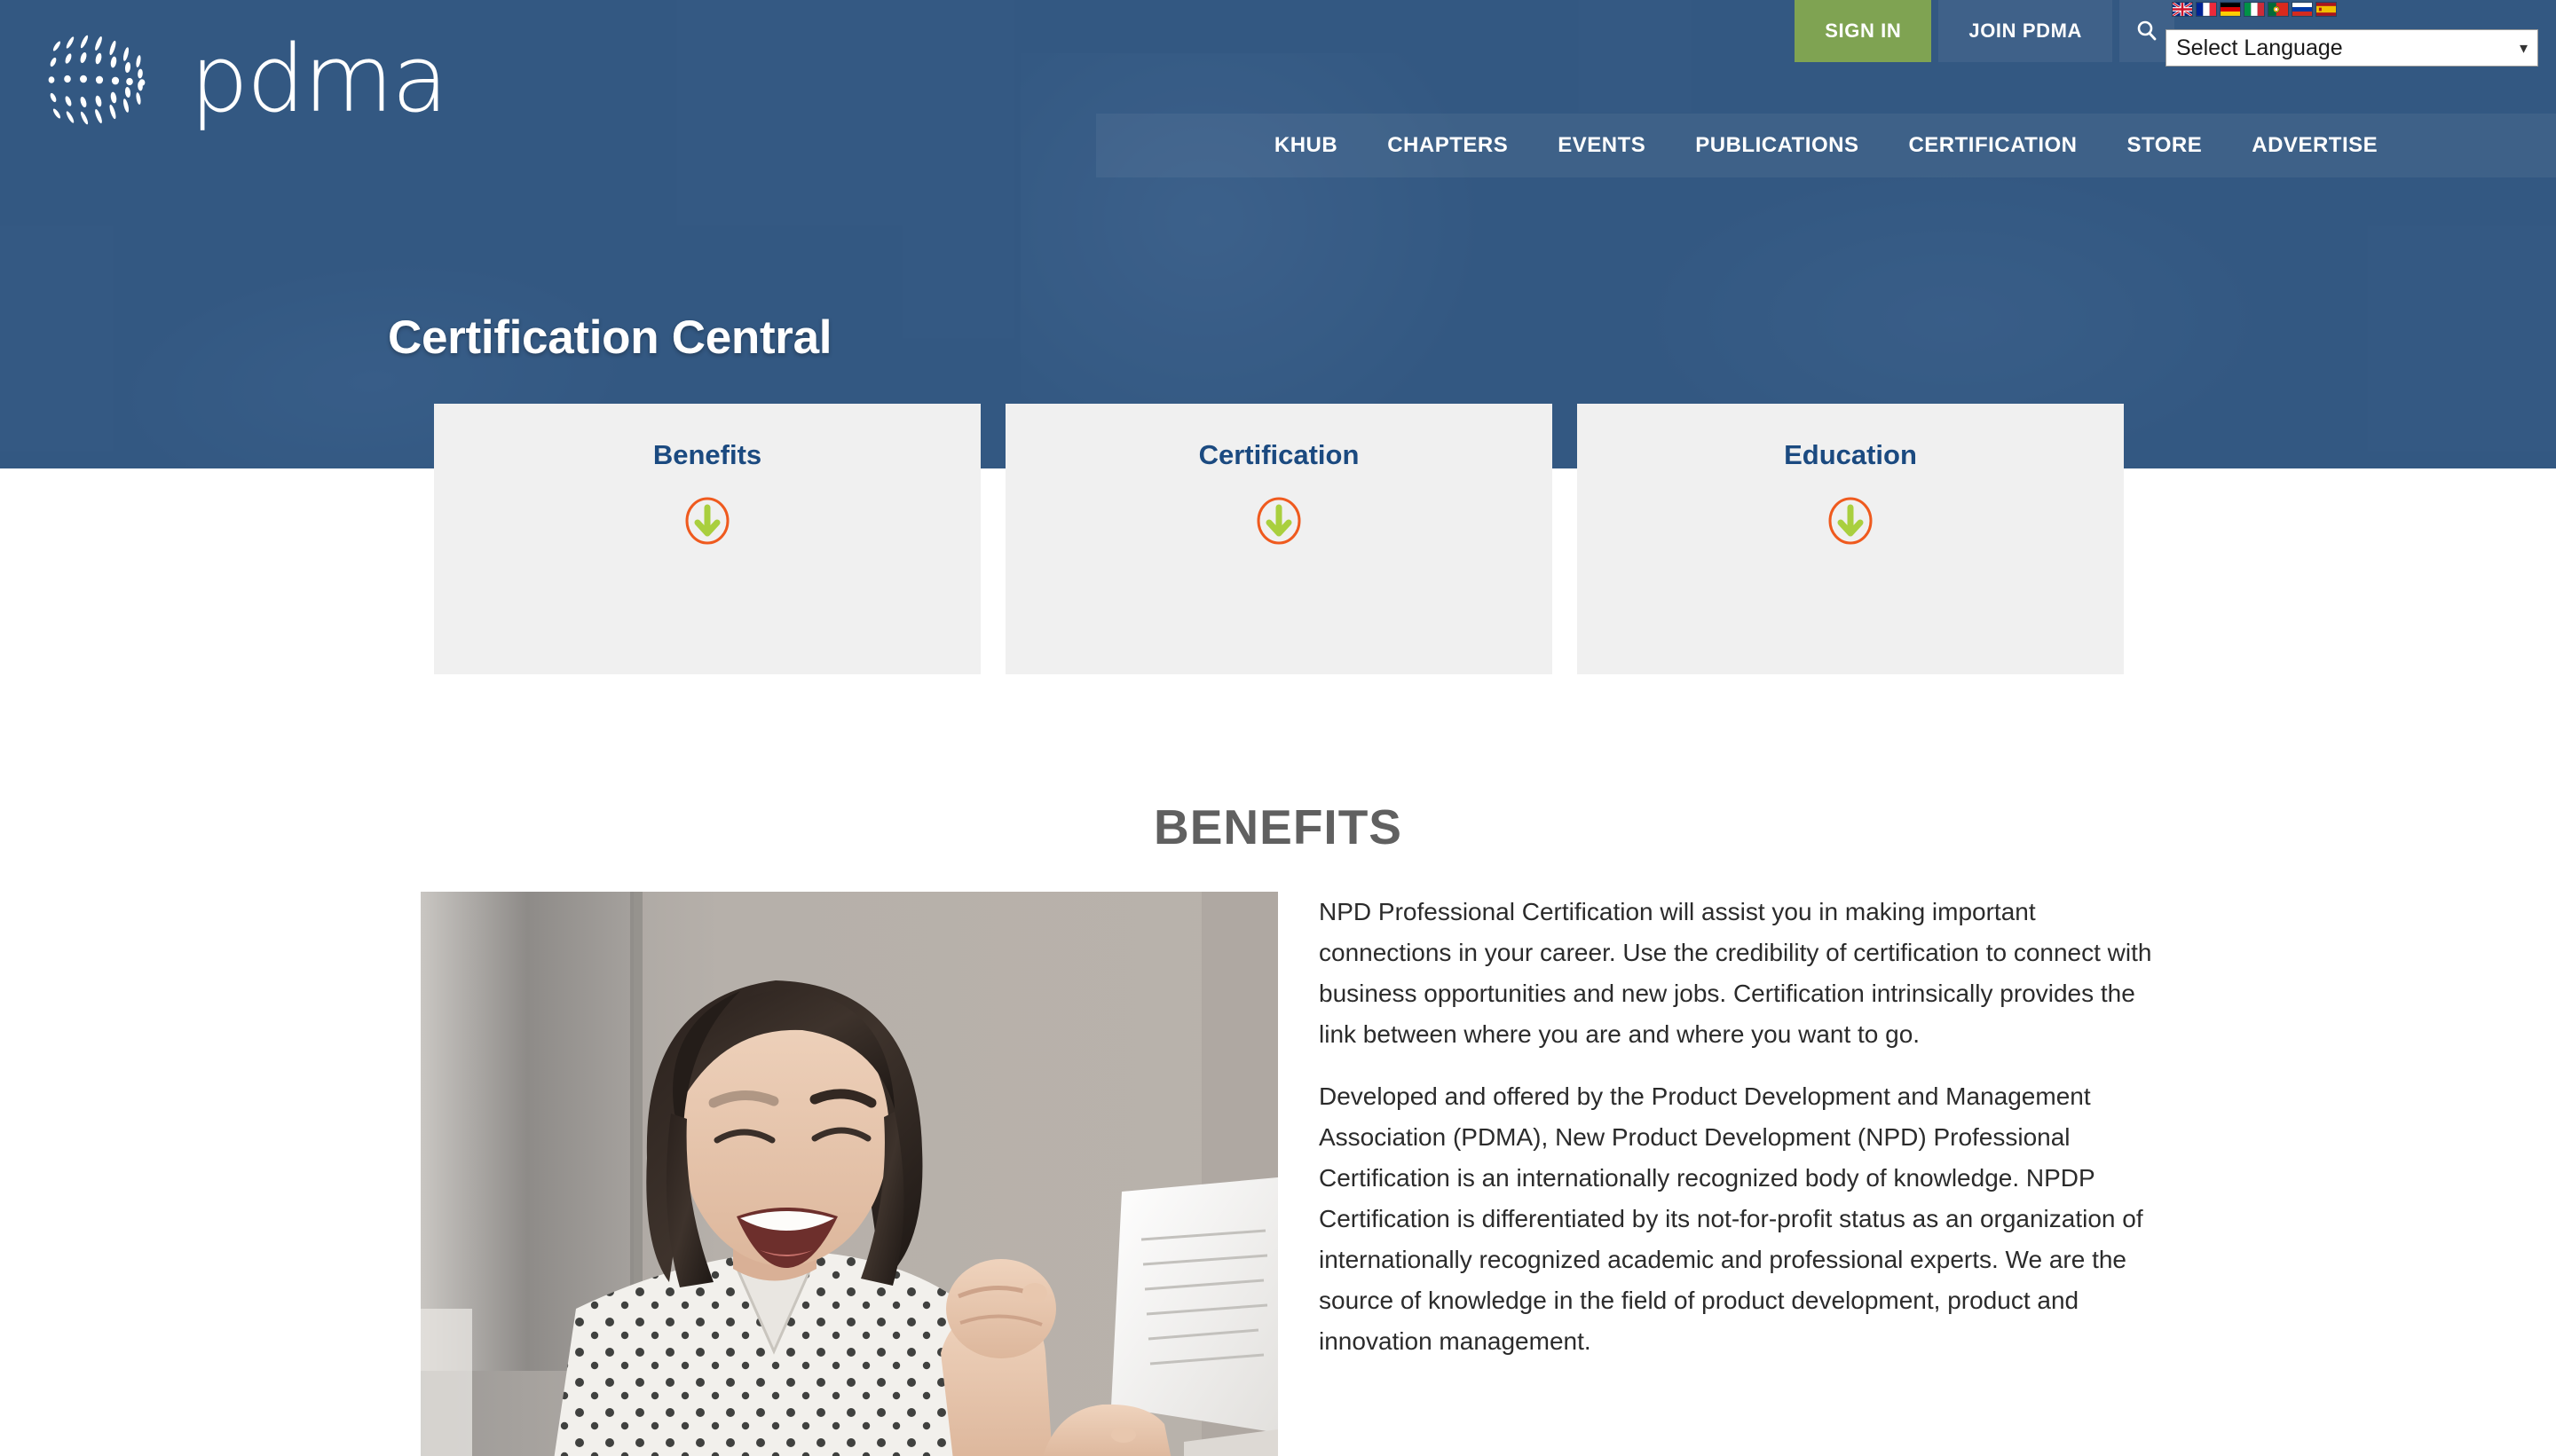 This screenshot has width=2556, height=1456. I want to click on language-flags, so click(2352, 11).